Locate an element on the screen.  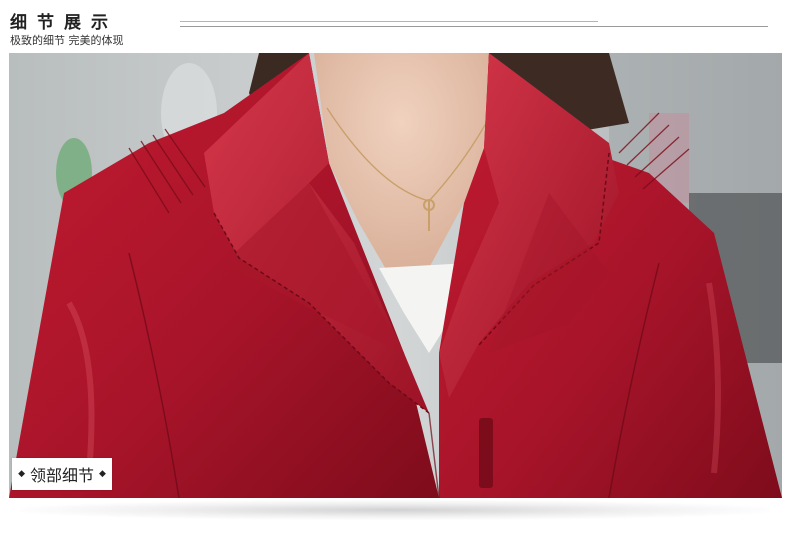
caption-label: 领部细节 is located at coordinates (61, 475).